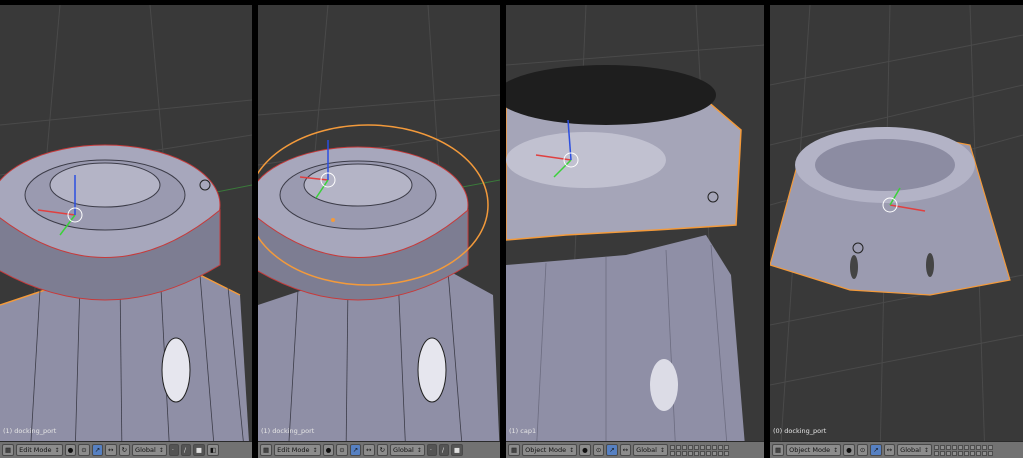  I want to click on occlude-icon: ◧, so click(213, 450).